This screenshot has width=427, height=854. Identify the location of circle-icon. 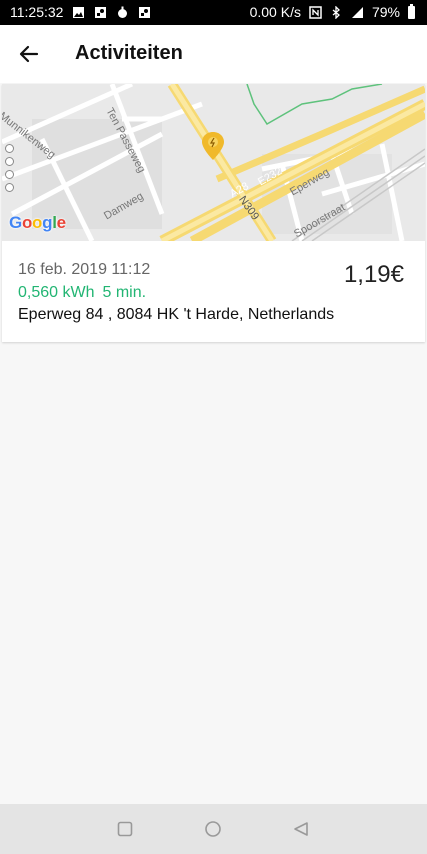
(213, 829).